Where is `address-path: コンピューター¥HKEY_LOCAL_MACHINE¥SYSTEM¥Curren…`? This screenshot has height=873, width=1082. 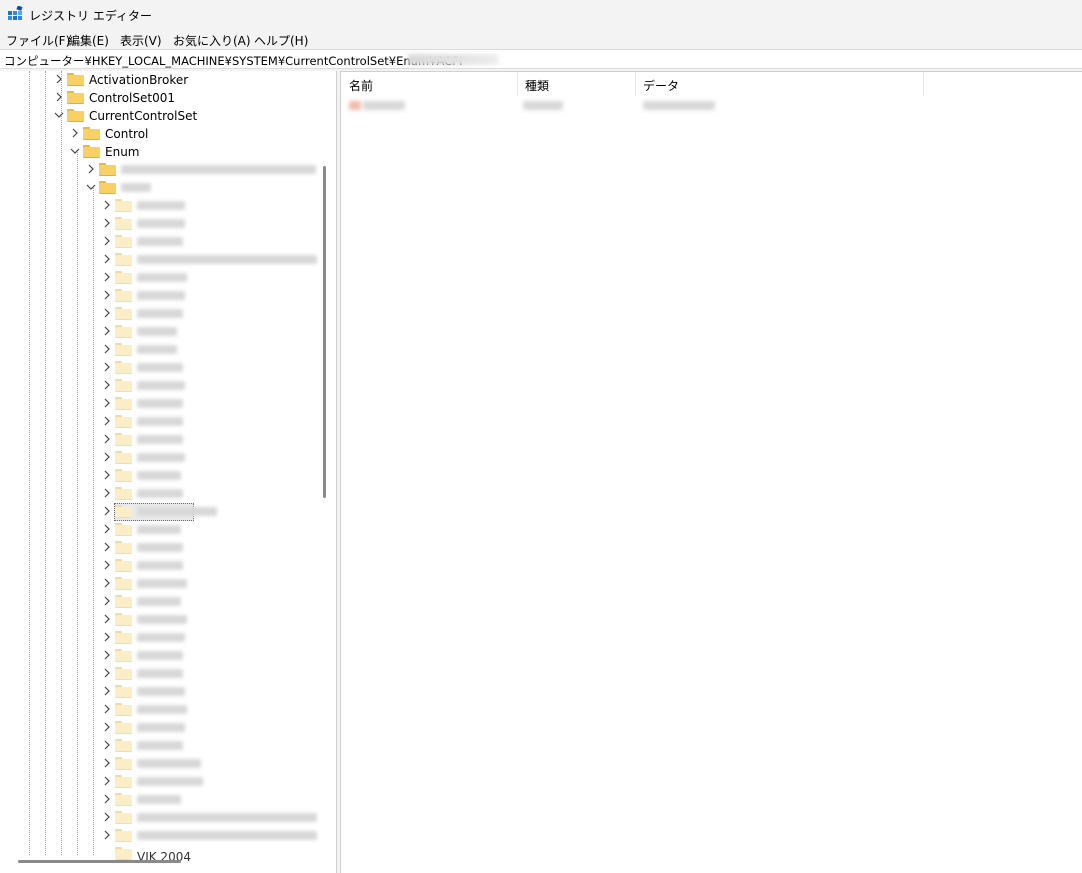 address-path: コンピューター¥HKEY_LOCAL_MACHINE¥SYSTEM¥Curren… is located at coordinates (233, 61).